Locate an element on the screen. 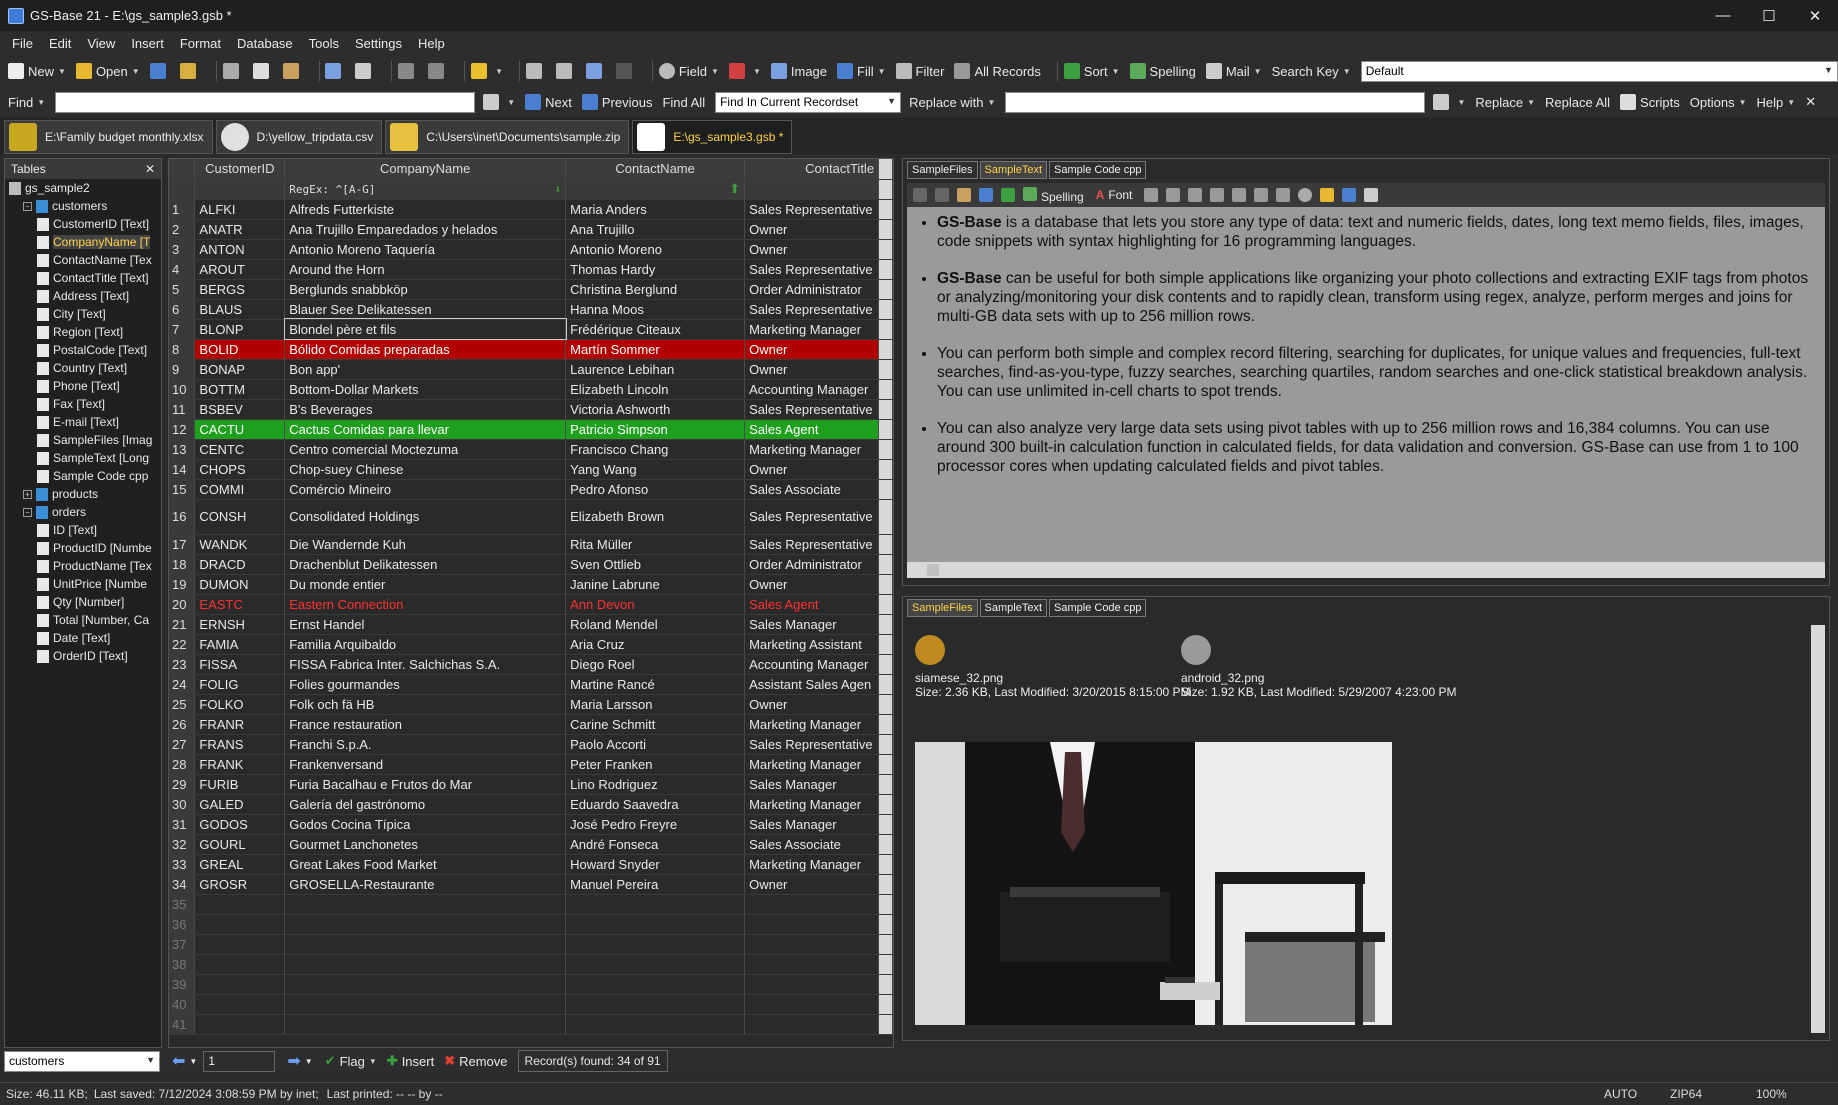  find-label: Find ▼ is located at coordinates (26, 102).